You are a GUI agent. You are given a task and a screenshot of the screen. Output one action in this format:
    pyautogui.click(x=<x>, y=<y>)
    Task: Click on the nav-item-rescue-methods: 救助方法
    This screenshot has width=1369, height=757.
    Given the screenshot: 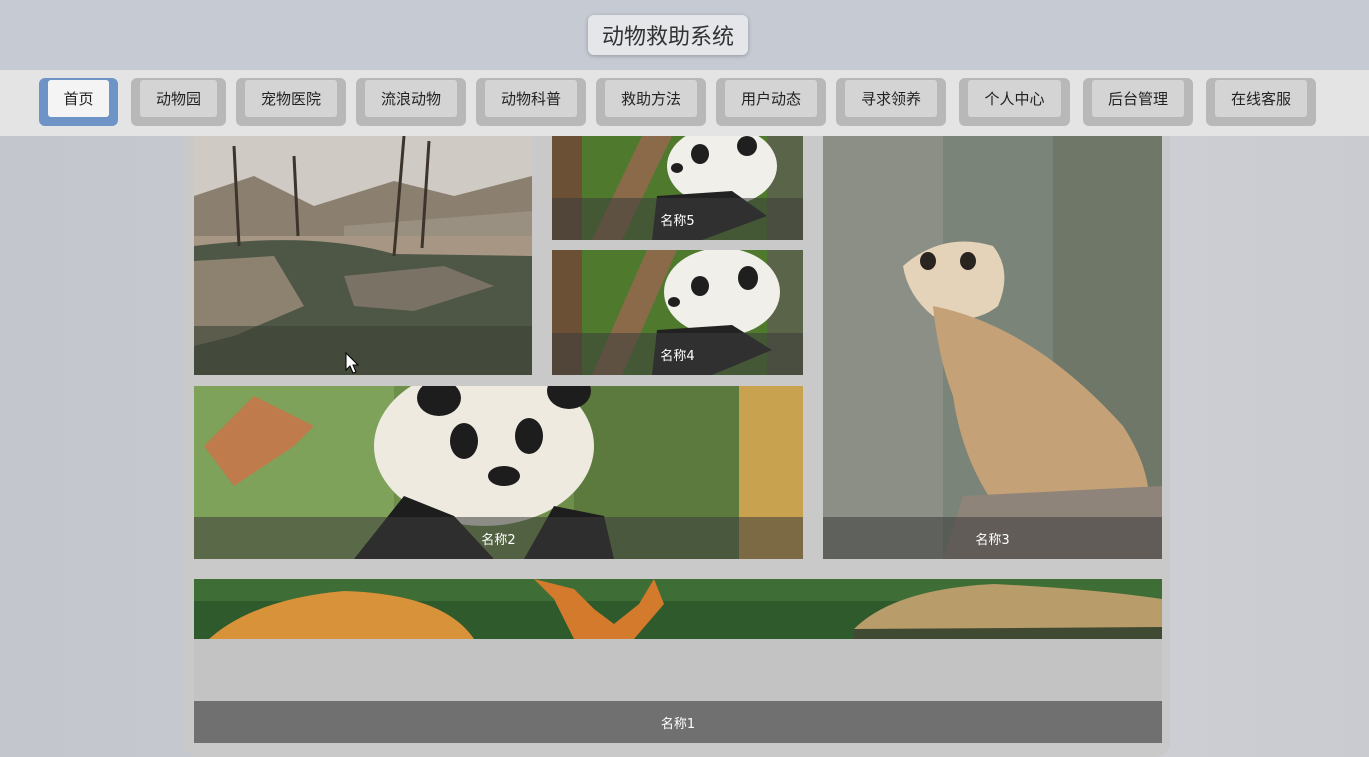 What is the action you would take?
    pyautogui.click(x=651, y=102)
    